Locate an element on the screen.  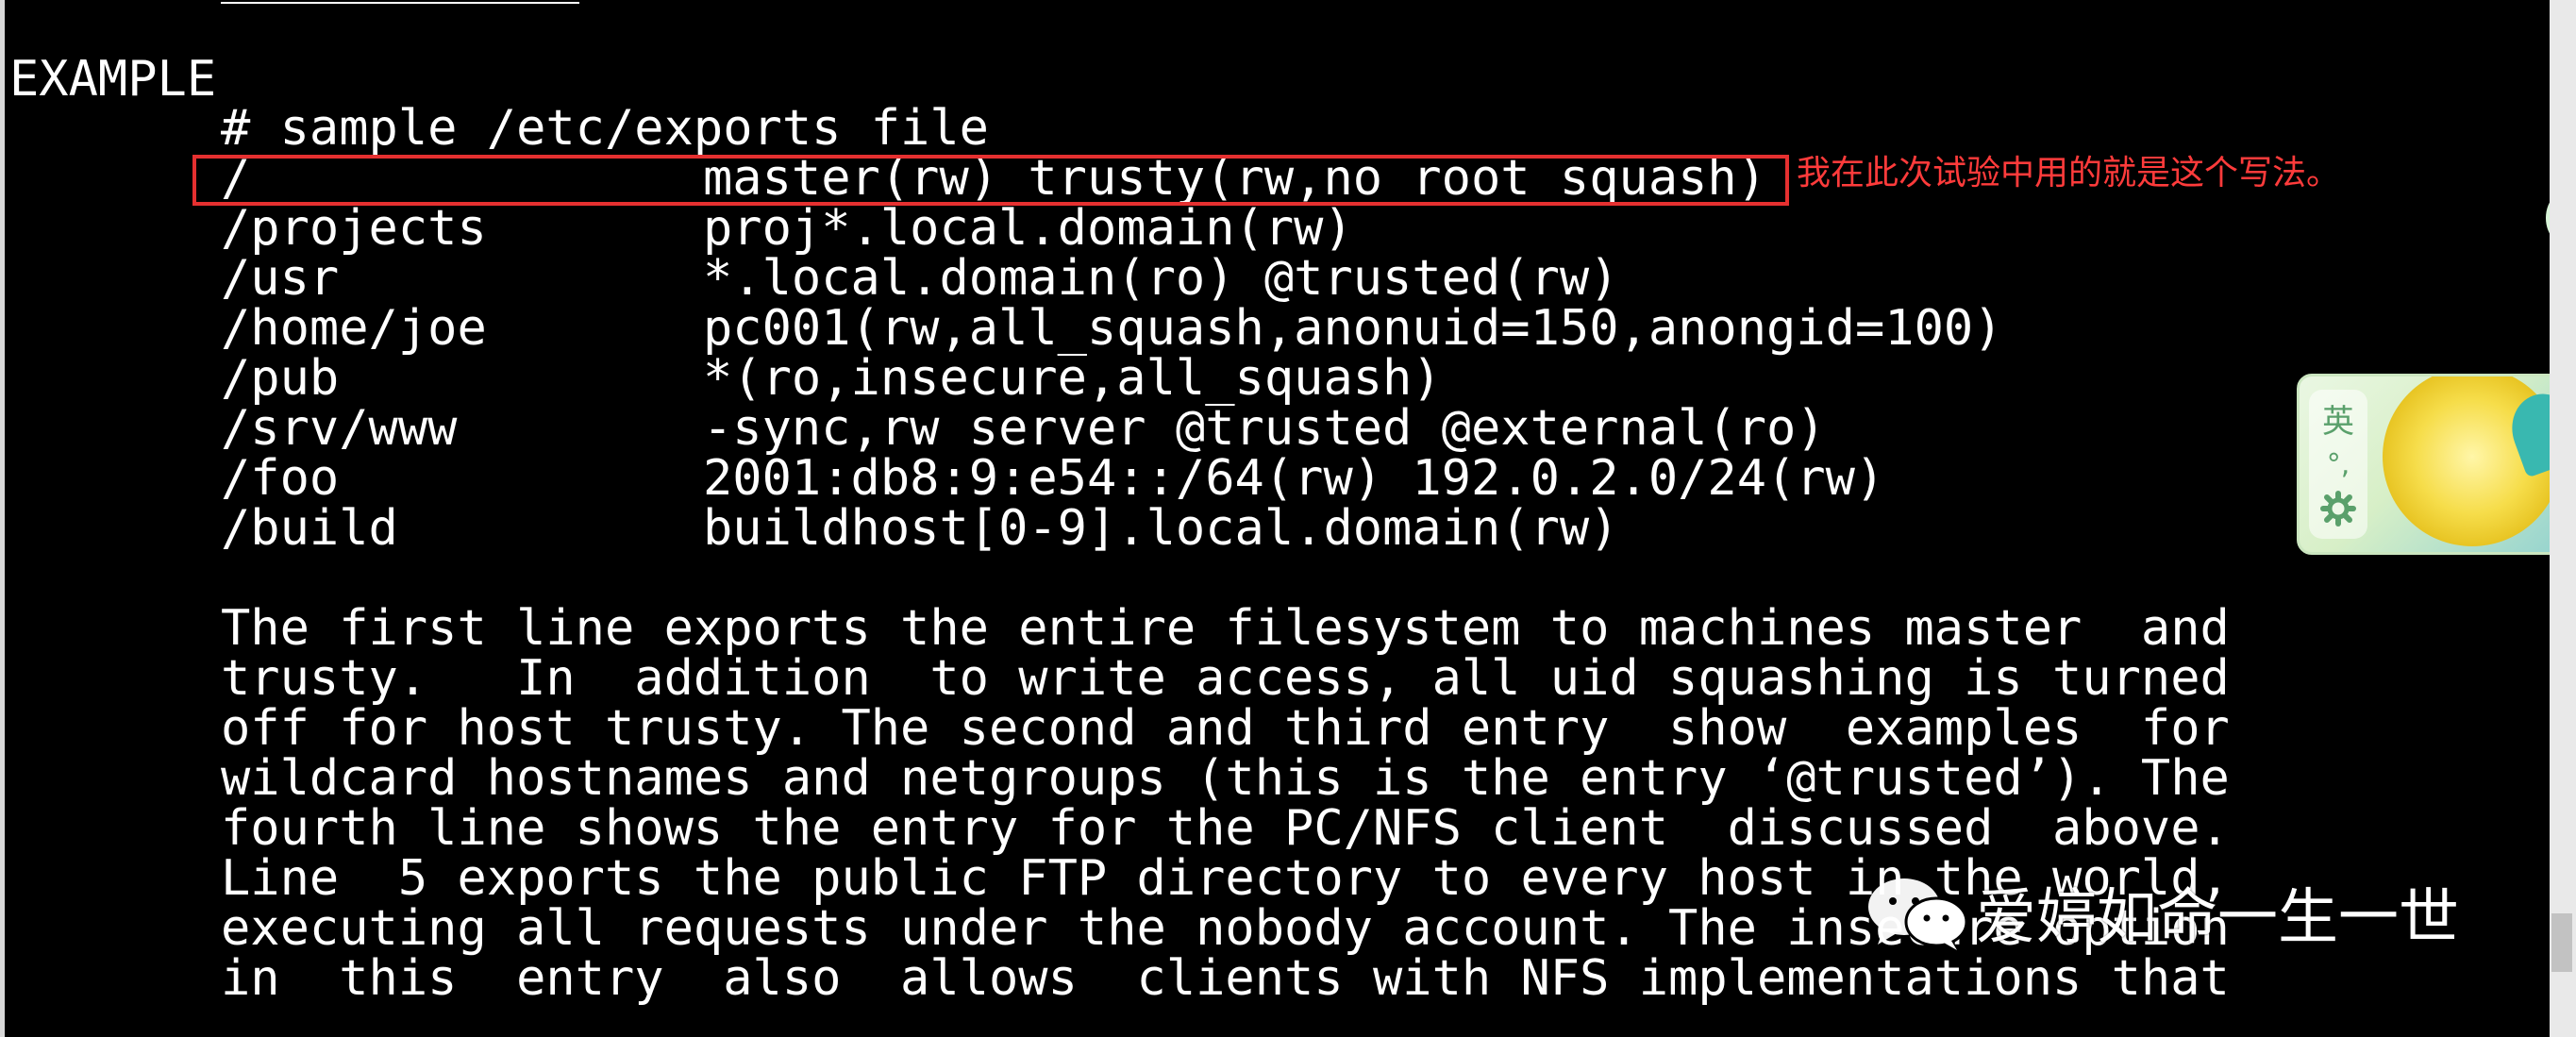
language-toggle: 英 is located at coordinates (2338, 418).